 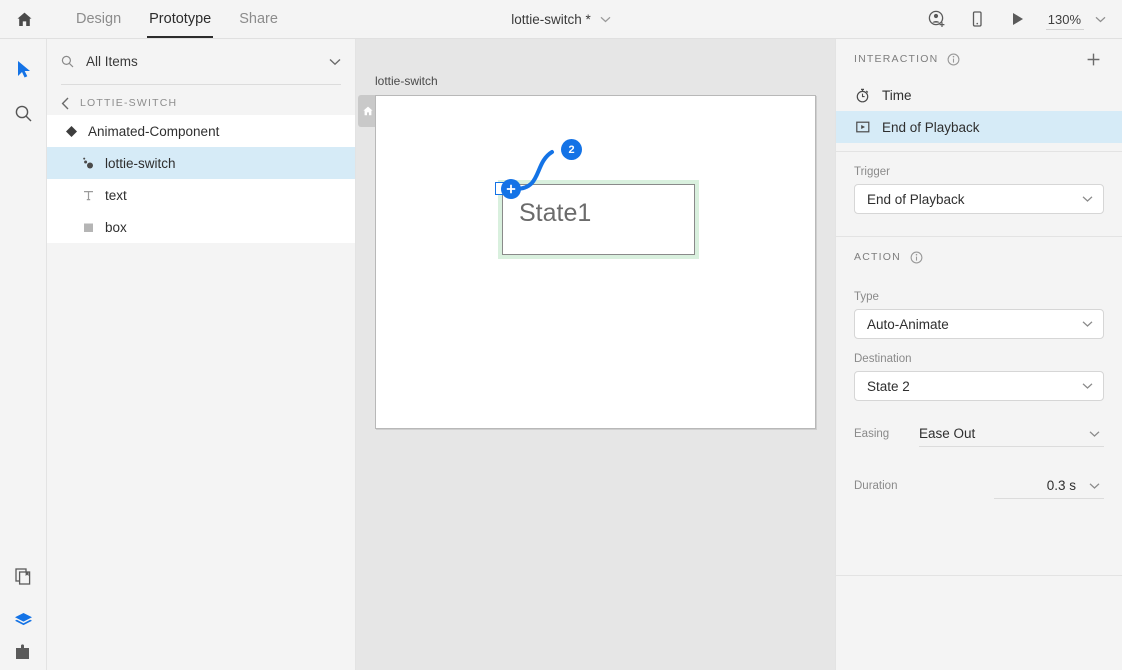 I want to click on layer-label: box, so click(x=116, y=227).